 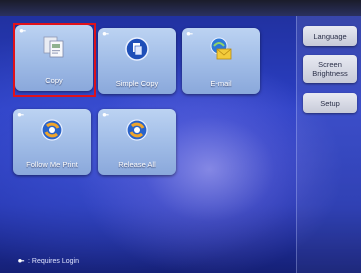 I want to click on email-label: E-mail, so click(x=221, y=83).